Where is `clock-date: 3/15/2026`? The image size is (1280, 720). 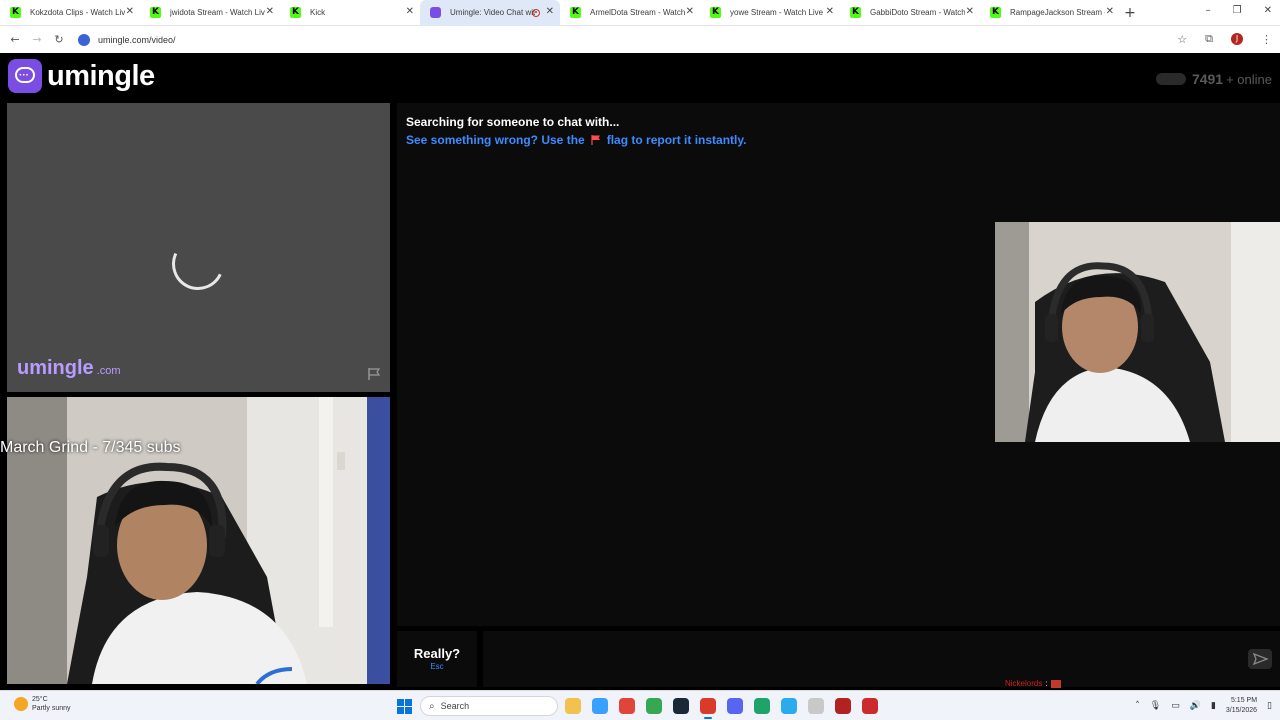
clock-date: 3/15/2026 is located at coordinates (1241, 710).